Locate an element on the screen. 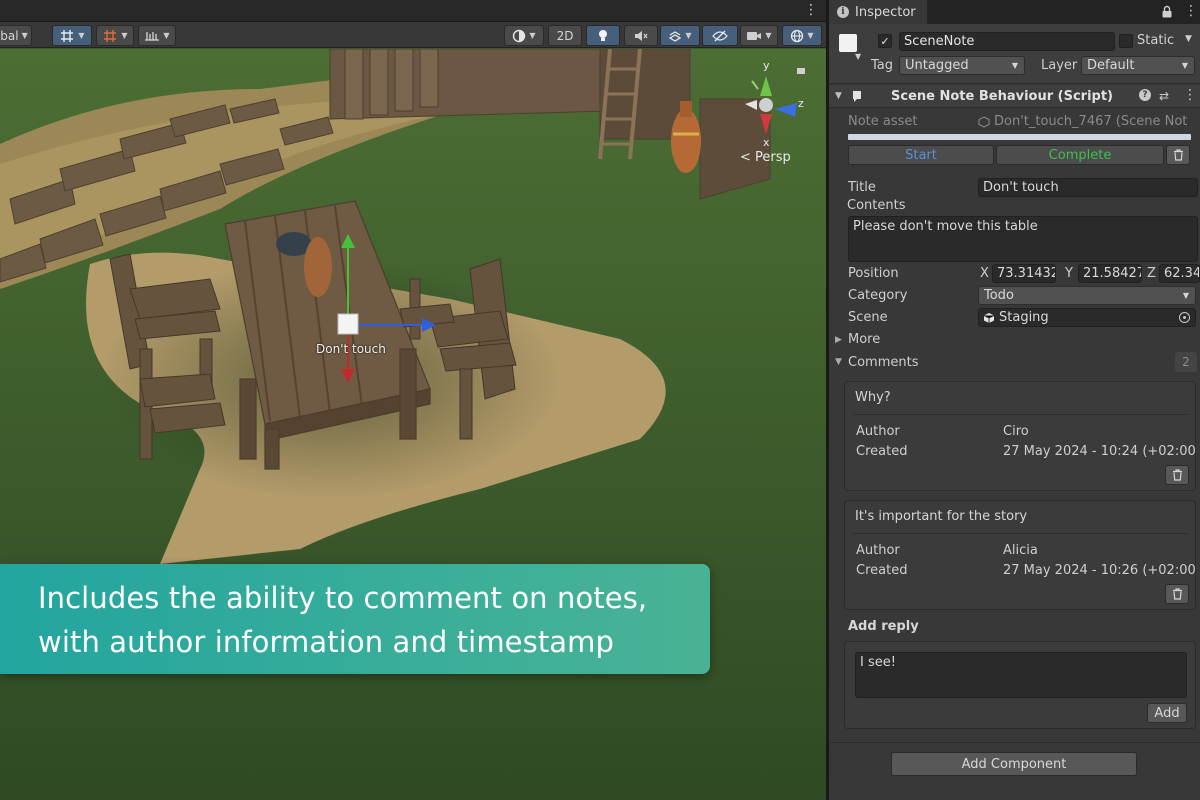  note-asset-field: Don't_touch_7467 (Scene Not is located at coordinates (1088, 121).